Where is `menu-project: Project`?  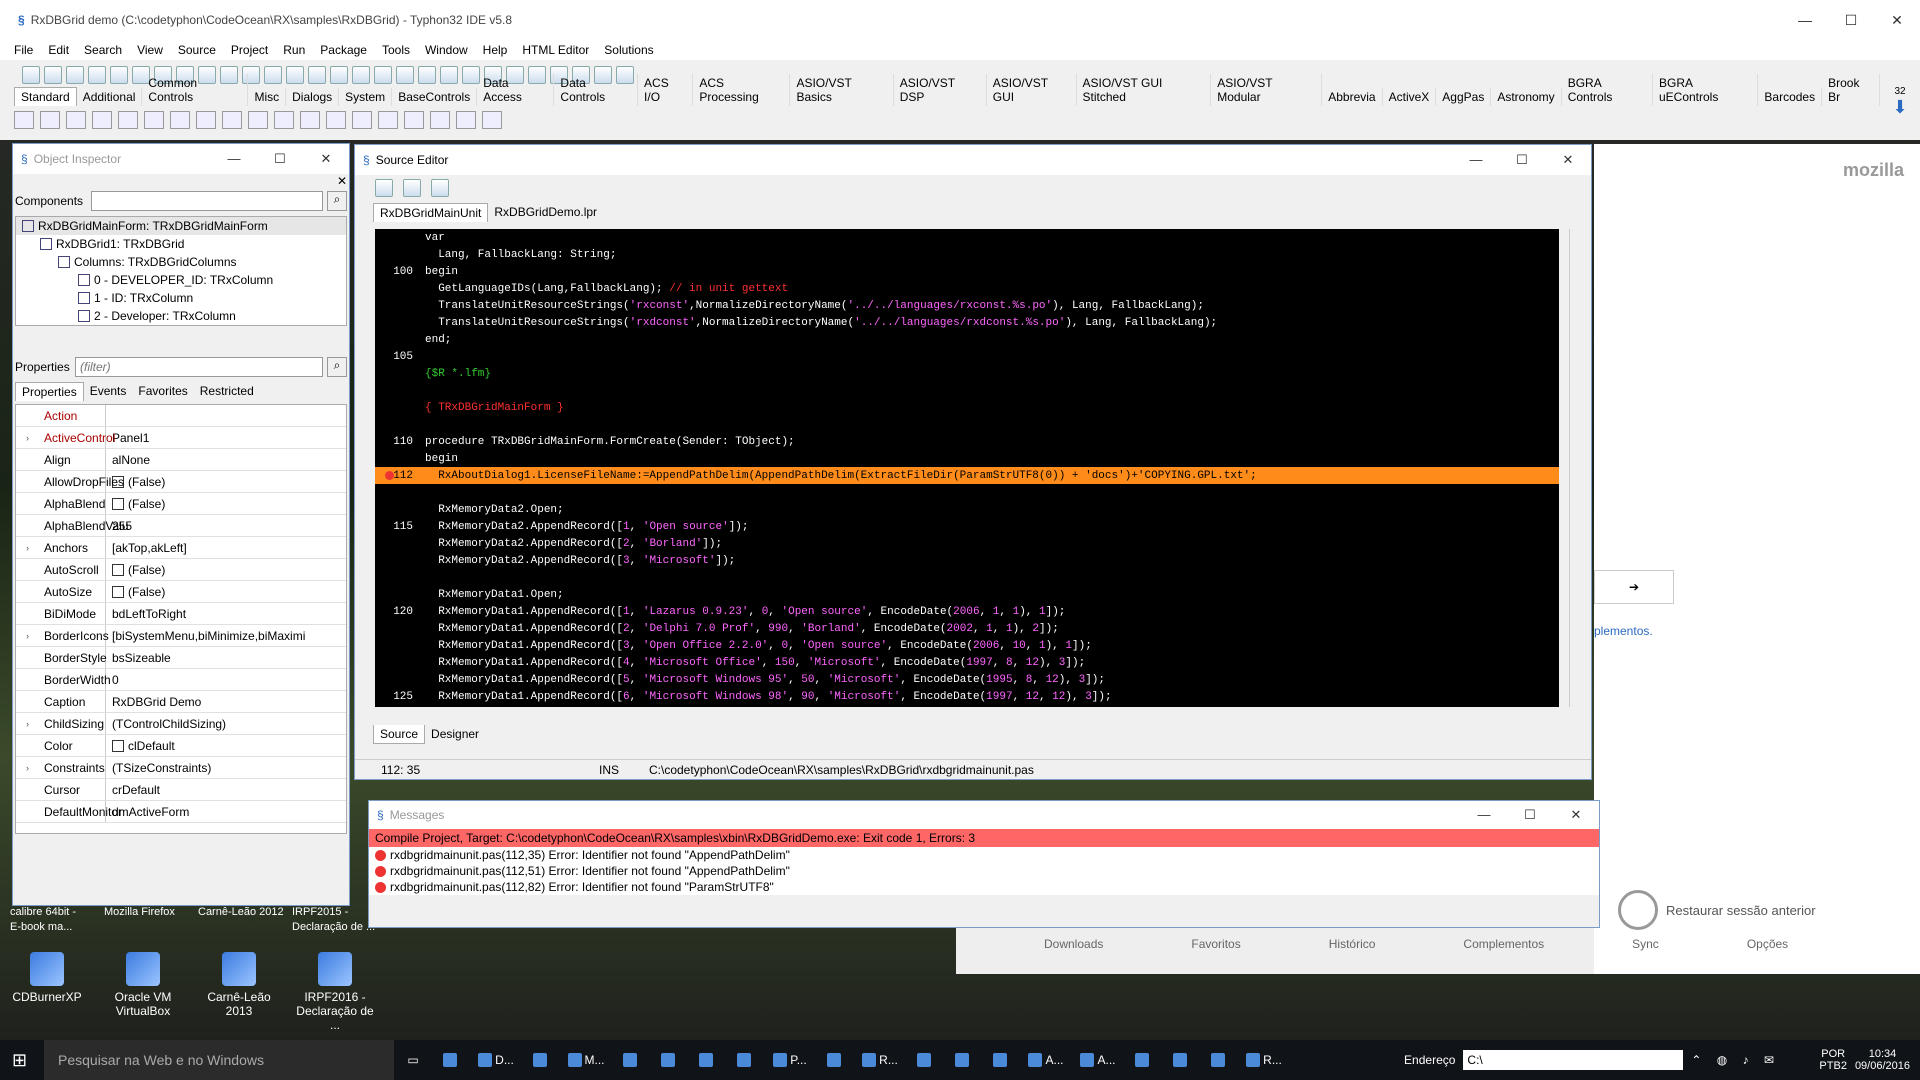
menu-project: Project is located at coordinates (249, 50).